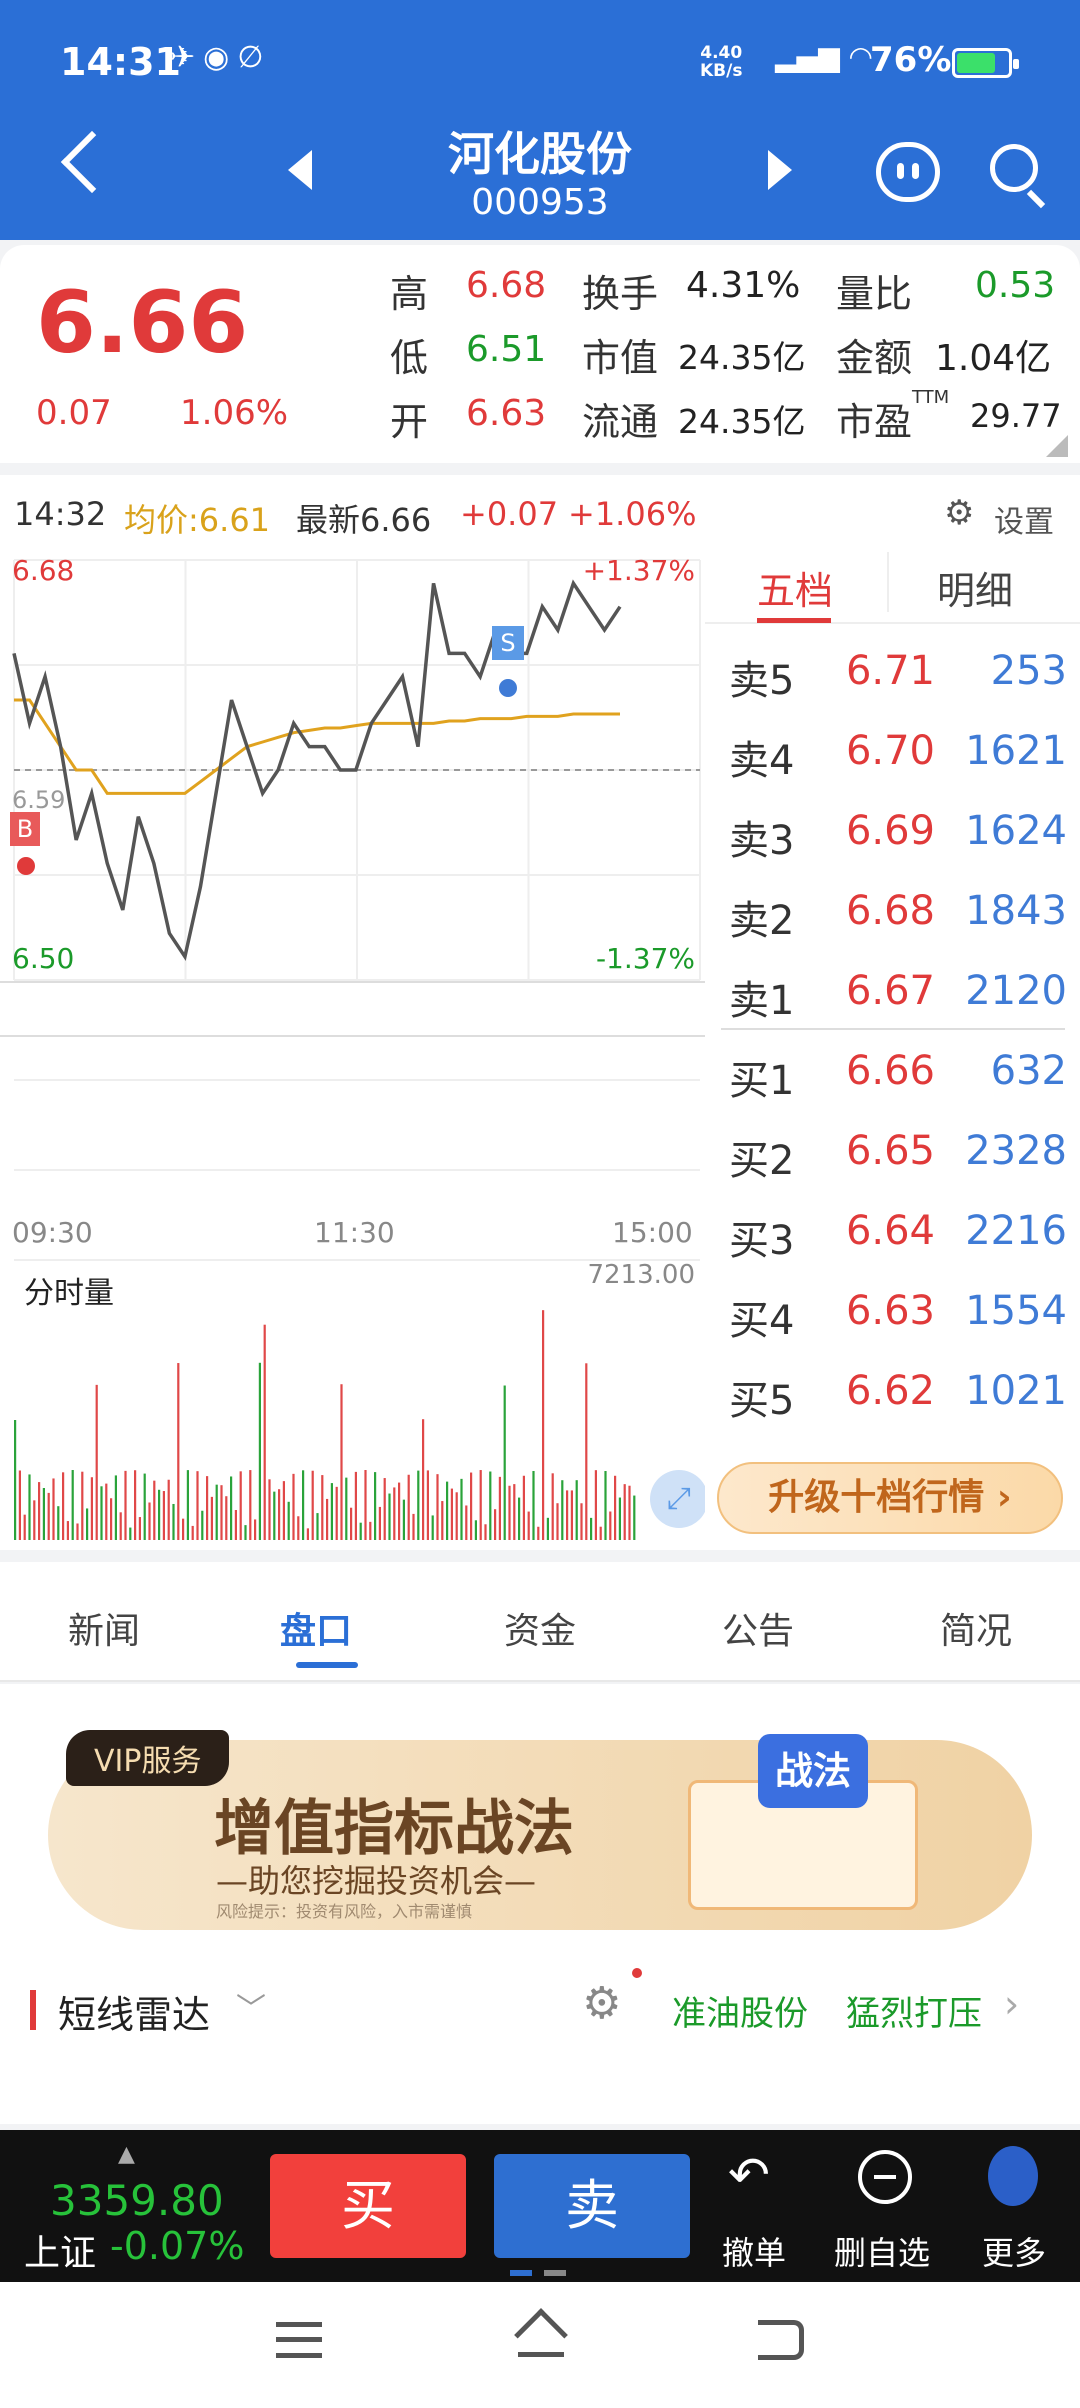 This screenshot has height=2408, width=1080. I want to click on undo-icon: ↶, so click(749, 2175).